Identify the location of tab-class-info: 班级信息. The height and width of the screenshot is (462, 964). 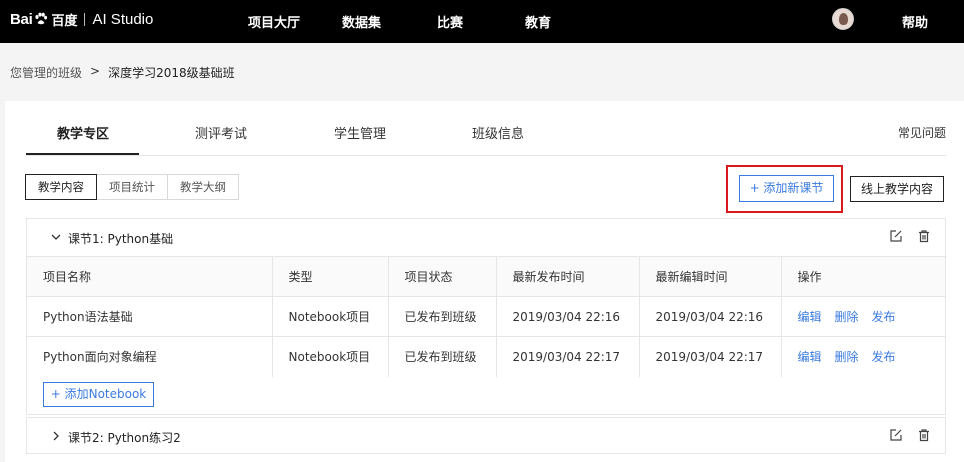
(498, 132).